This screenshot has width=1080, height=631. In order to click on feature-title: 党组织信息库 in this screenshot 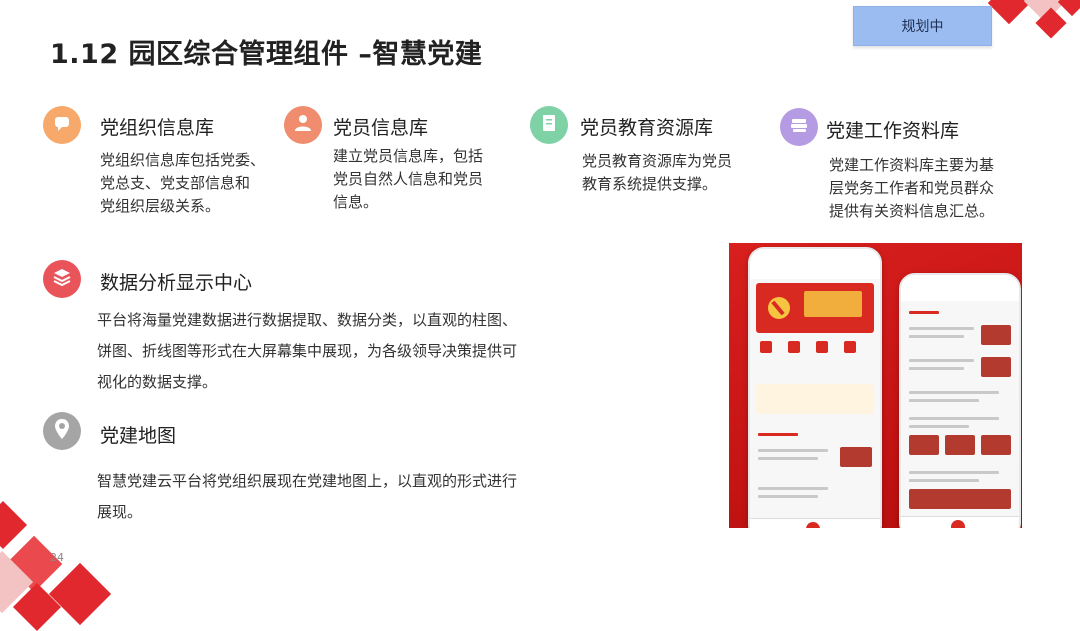, I will do `click(157, 128)`.